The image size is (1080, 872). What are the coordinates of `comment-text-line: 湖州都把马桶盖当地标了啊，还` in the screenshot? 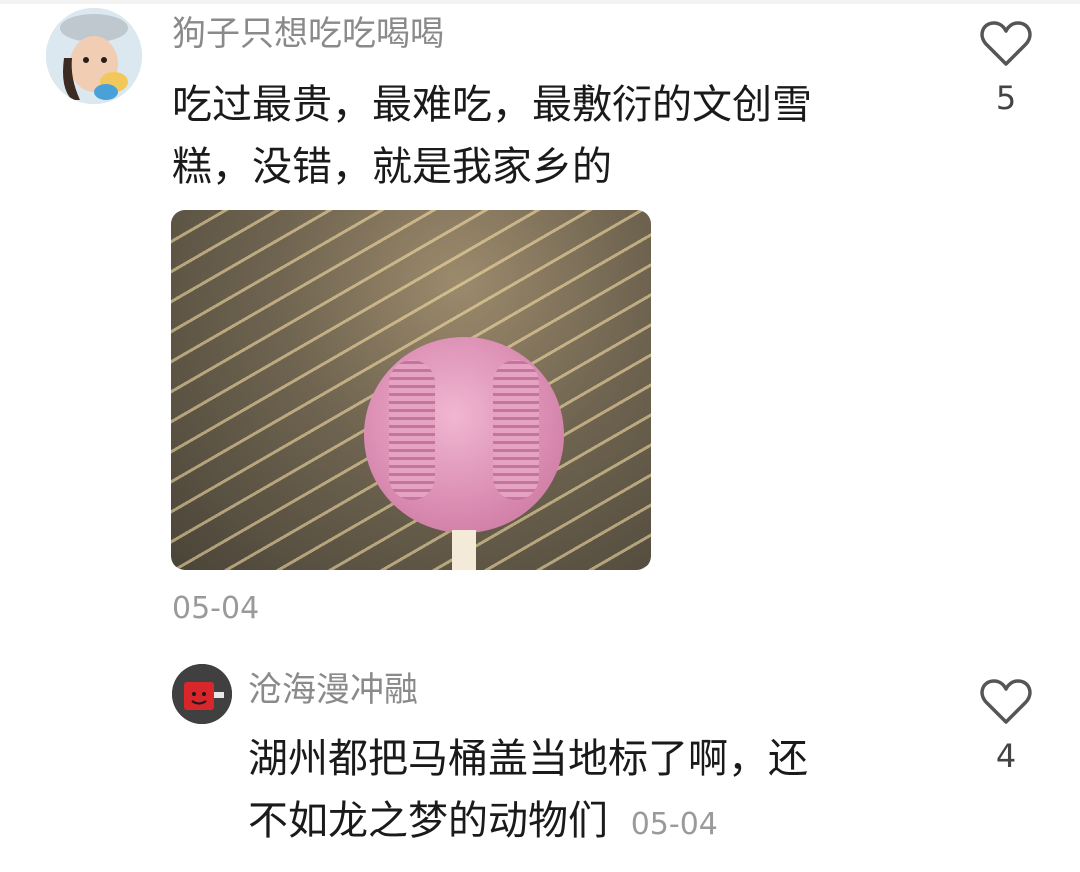 It's located at (528, 759).